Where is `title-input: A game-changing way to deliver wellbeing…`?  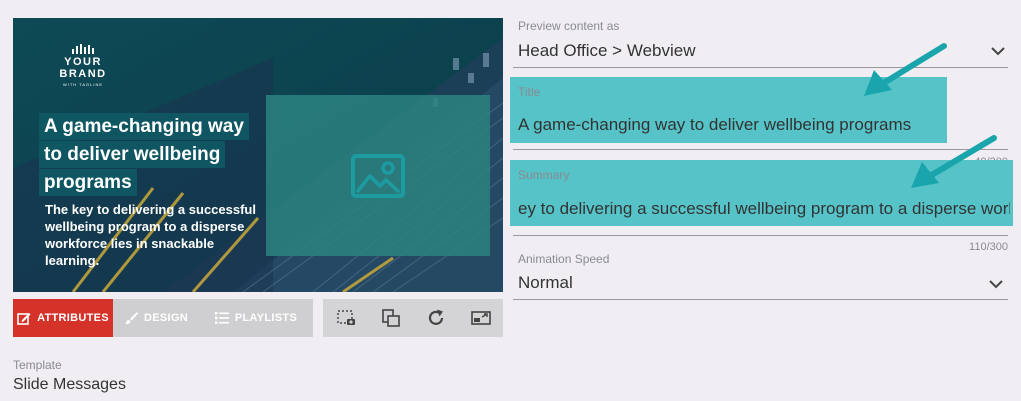 title-input: A game-changing way to deliver wellbeing… is located at coordinates (732, 125).